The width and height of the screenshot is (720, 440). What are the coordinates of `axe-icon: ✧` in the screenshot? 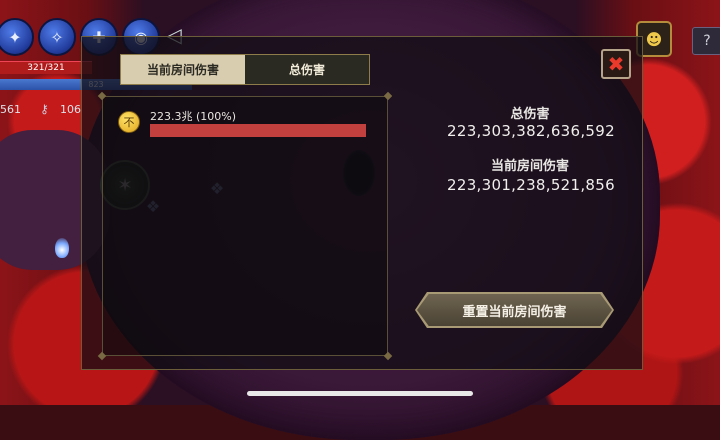 It's located at (57, 37).